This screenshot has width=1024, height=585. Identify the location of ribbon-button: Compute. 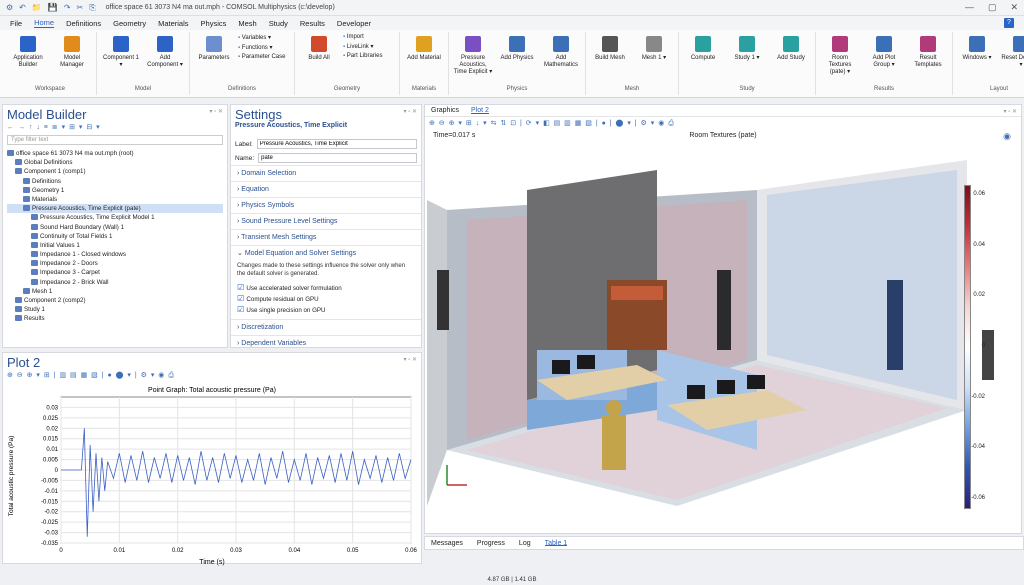
(703, 47).